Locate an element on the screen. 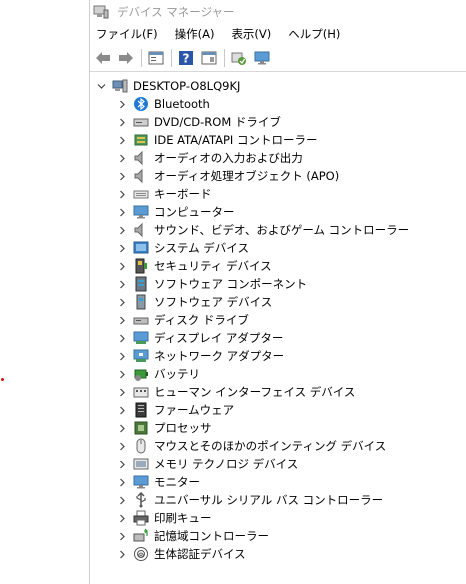 This screenshot has width=466, height=584. tree-item: 記憶域コントローラー is located at coordinates (278, 536).